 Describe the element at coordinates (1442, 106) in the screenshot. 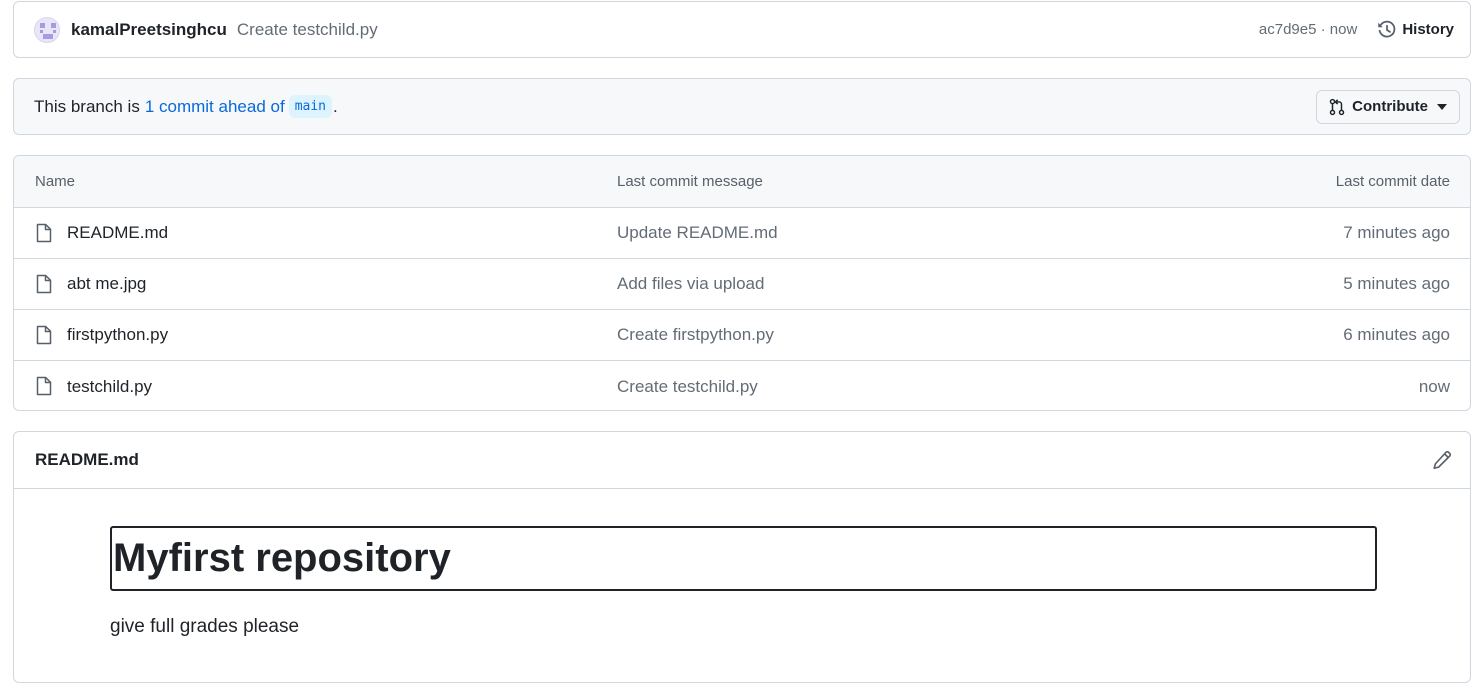

I see `caret-down-icon` at that location.